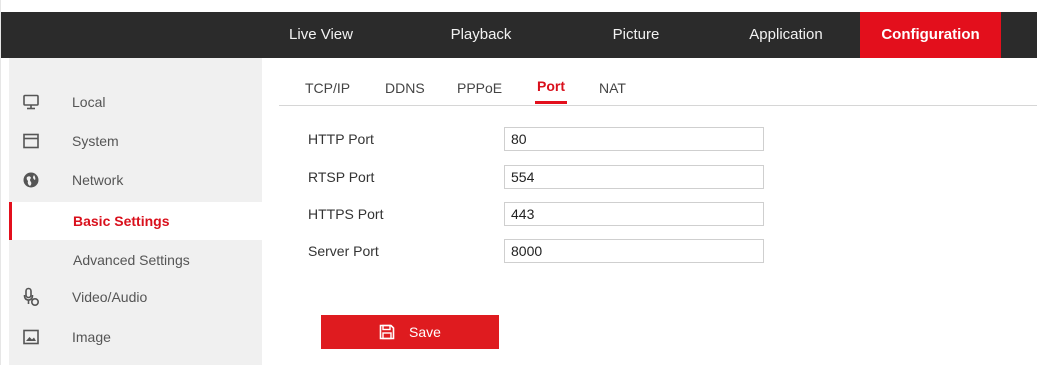 The width and height of the screenshot is (1037, 365). Describe the element at coordinates (634, 214) in the screenshot. I see `https-port-input` at that location.